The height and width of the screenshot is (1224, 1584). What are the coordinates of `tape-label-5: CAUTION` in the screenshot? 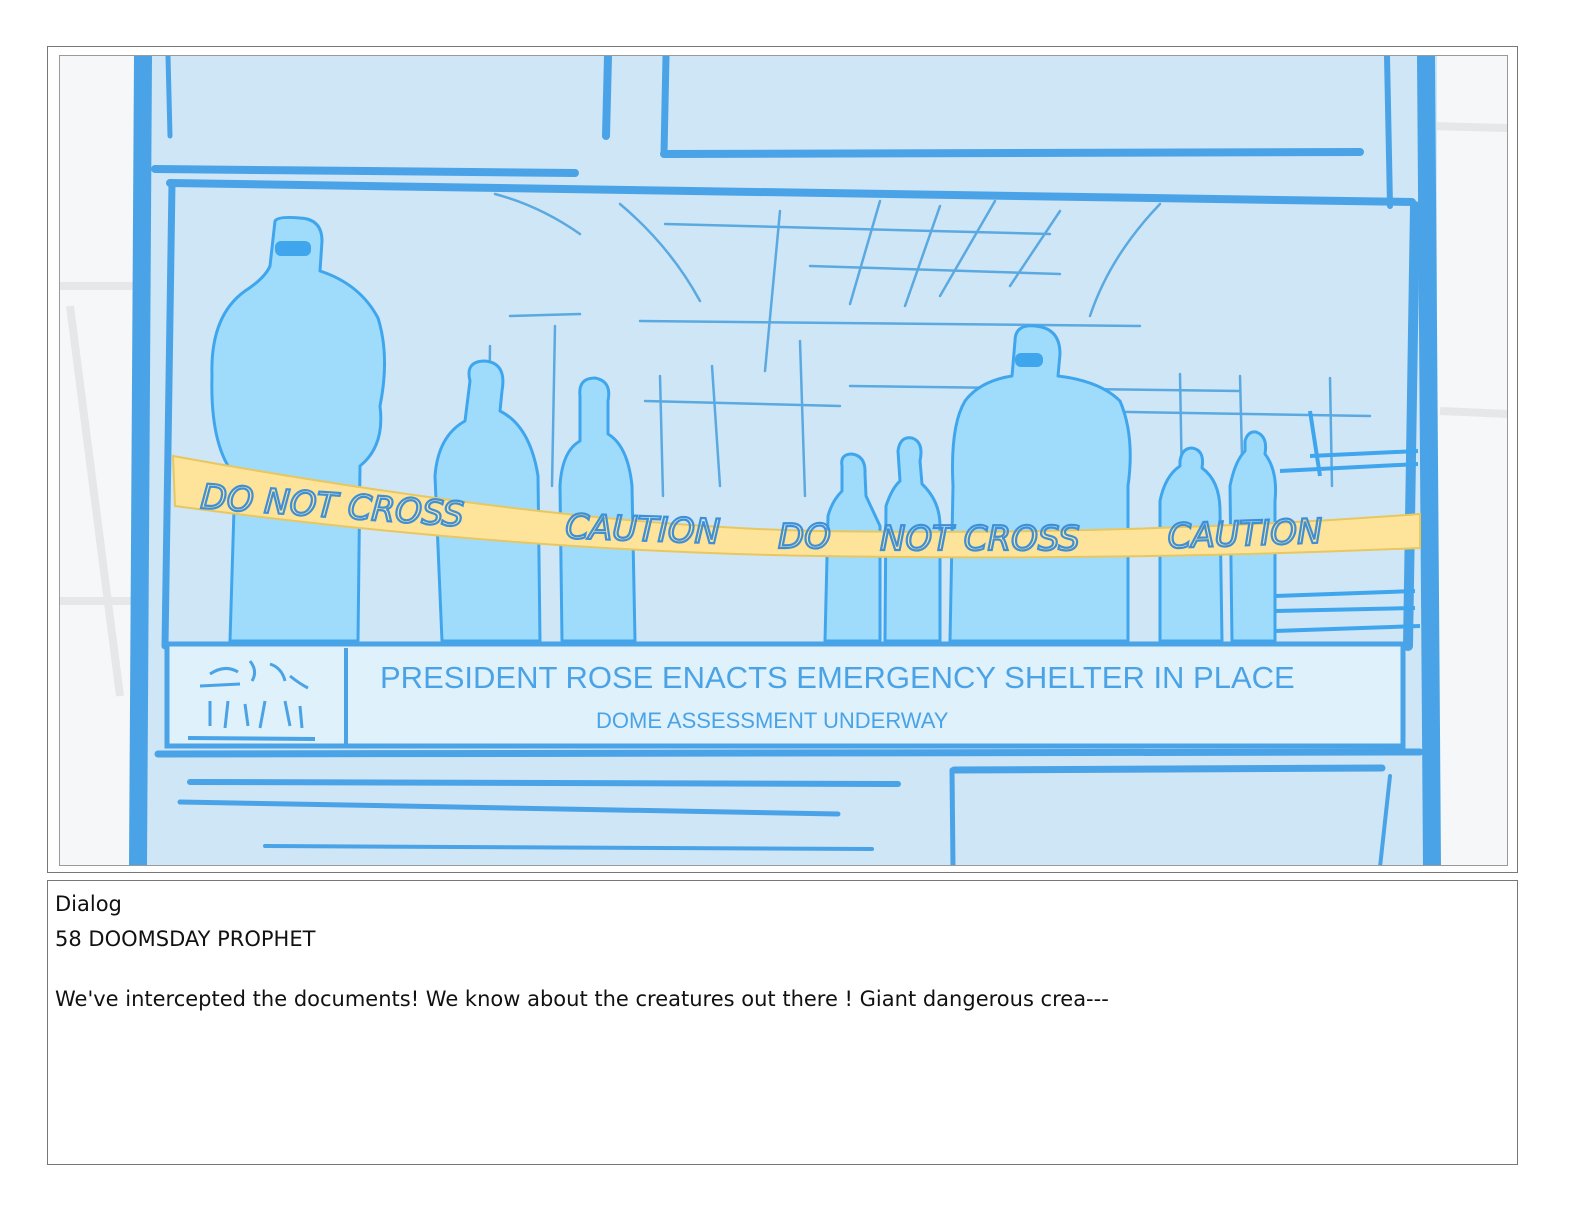 It's located at (1245, 534).